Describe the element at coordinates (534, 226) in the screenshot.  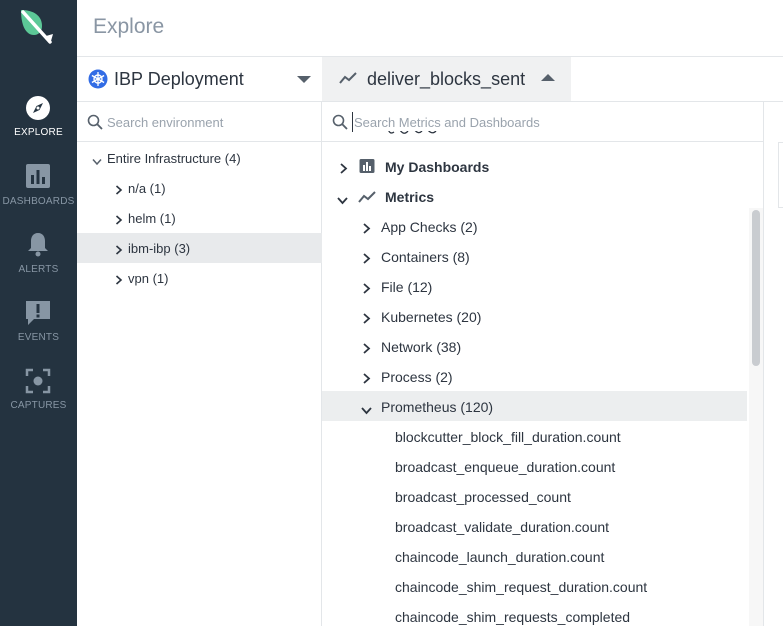
I see `category-app-checks: App Checks (2)` at that location.